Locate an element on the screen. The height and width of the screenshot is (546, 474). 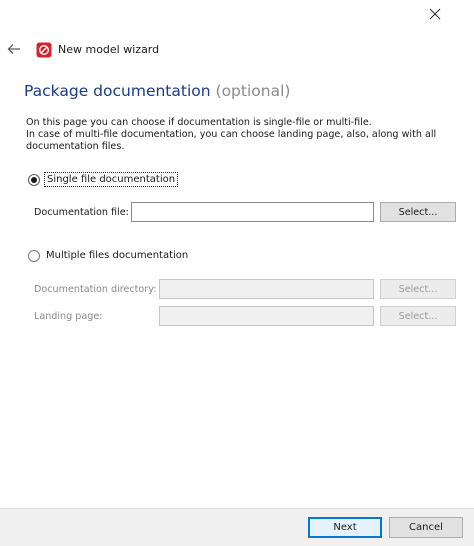
landing-page-label: Landing page: is located at coordinates (68, 316).